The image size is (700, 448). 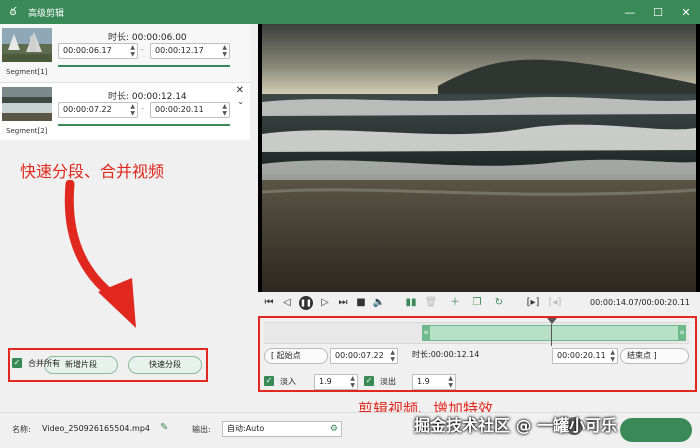 I want to click on name-label: 名称:, so click(x=21, y=429).